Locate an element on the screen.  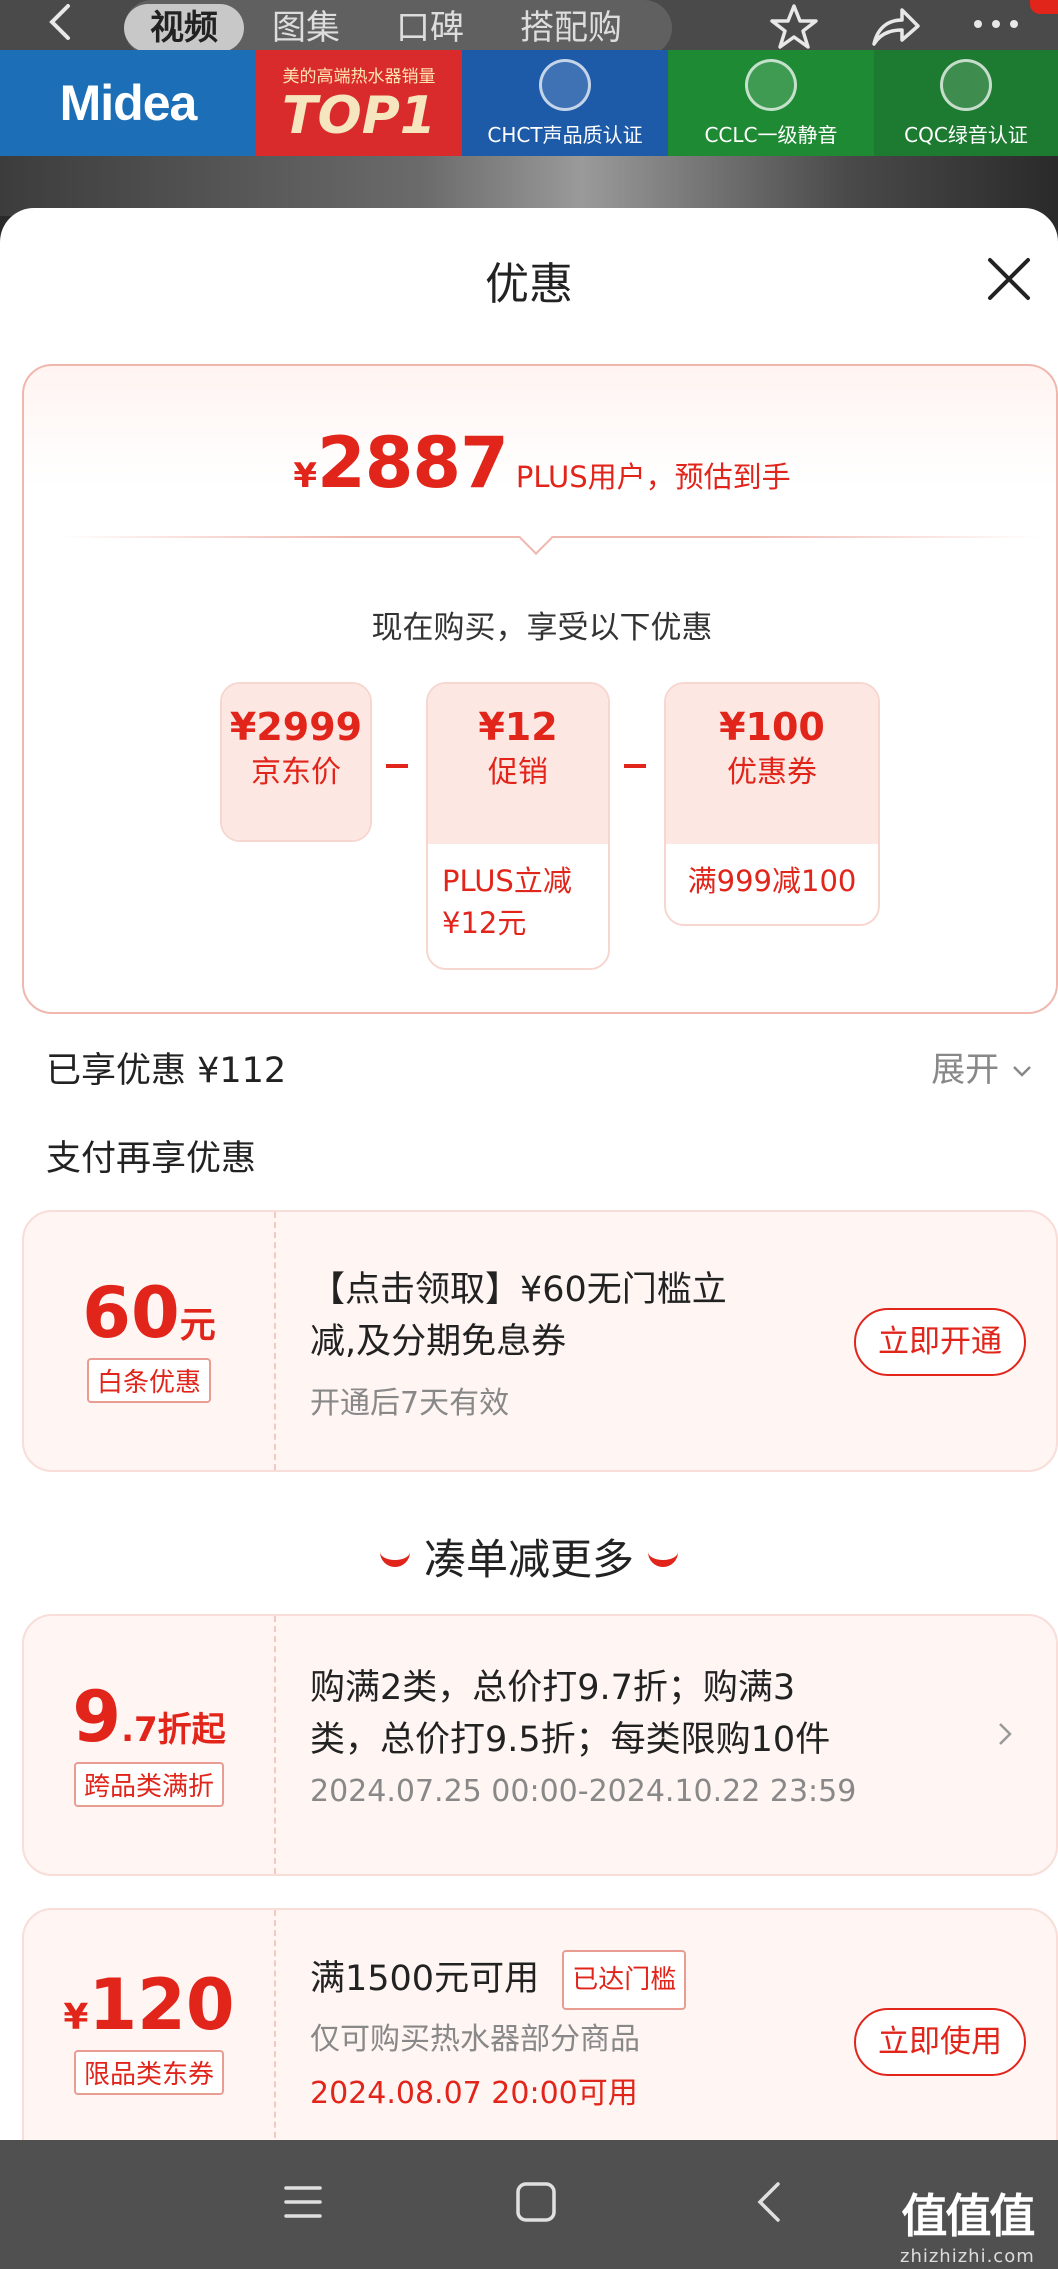
back-arrow-icon is located at coordinates (65, 22).